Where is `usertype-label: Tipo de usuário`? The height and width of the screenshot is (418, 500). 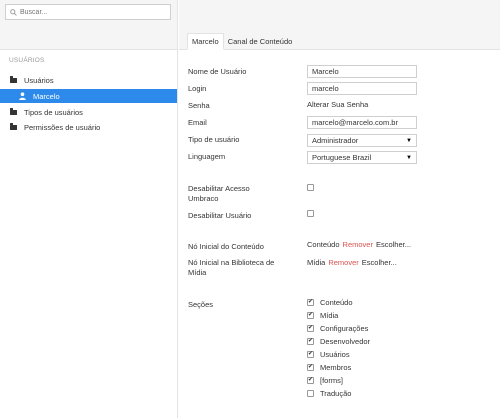
usertype-label: Tipo de usuário is located at coordinates (214, 139).